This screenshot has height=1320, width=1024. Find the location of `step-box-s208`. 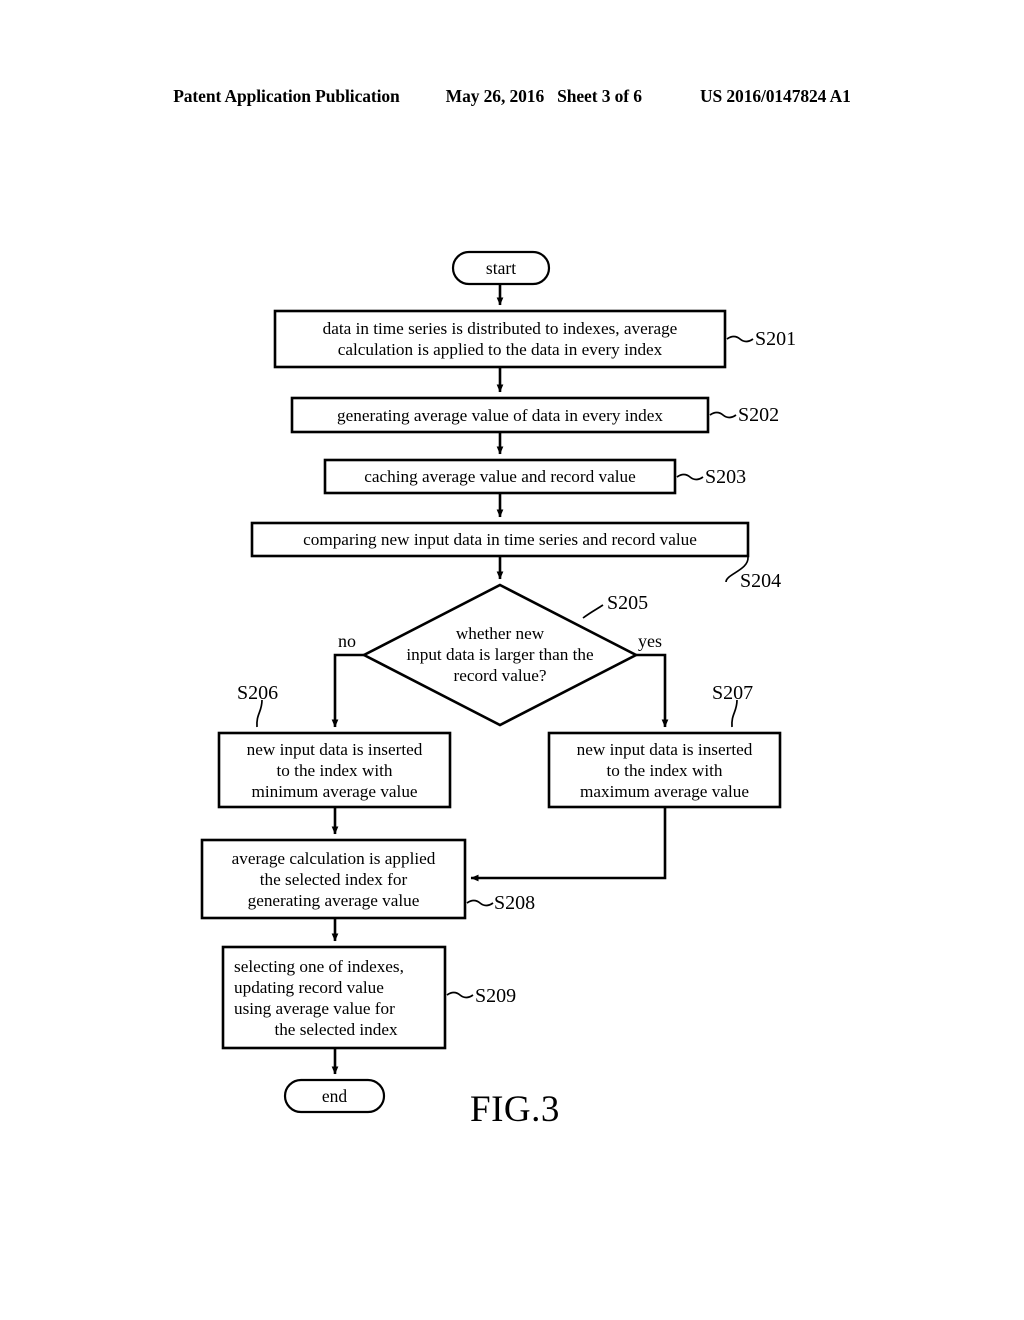

step-box-s208 is located at coordinates (333, 879).